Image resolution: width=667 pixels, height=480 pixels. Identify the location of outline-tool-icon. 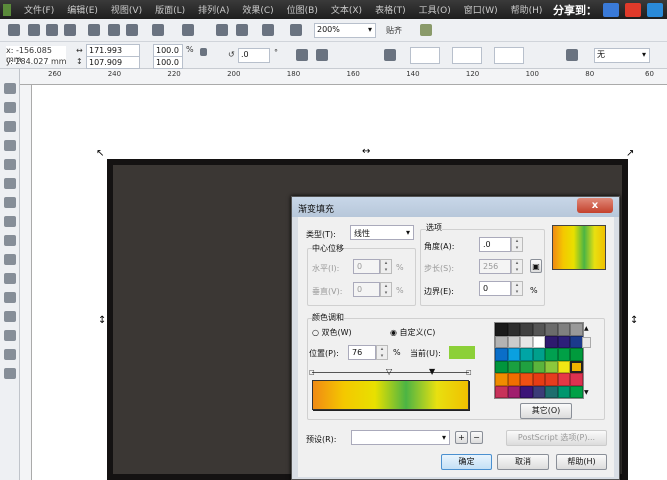
(10, 335).